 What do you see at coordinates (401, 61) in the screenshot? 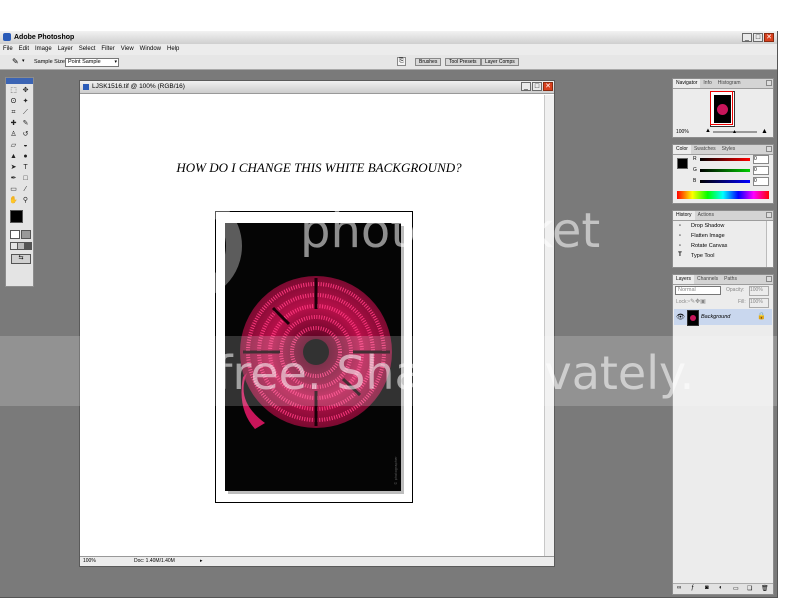
I see `file-browser-icon: ⎘` at bounding box center [401, 61].